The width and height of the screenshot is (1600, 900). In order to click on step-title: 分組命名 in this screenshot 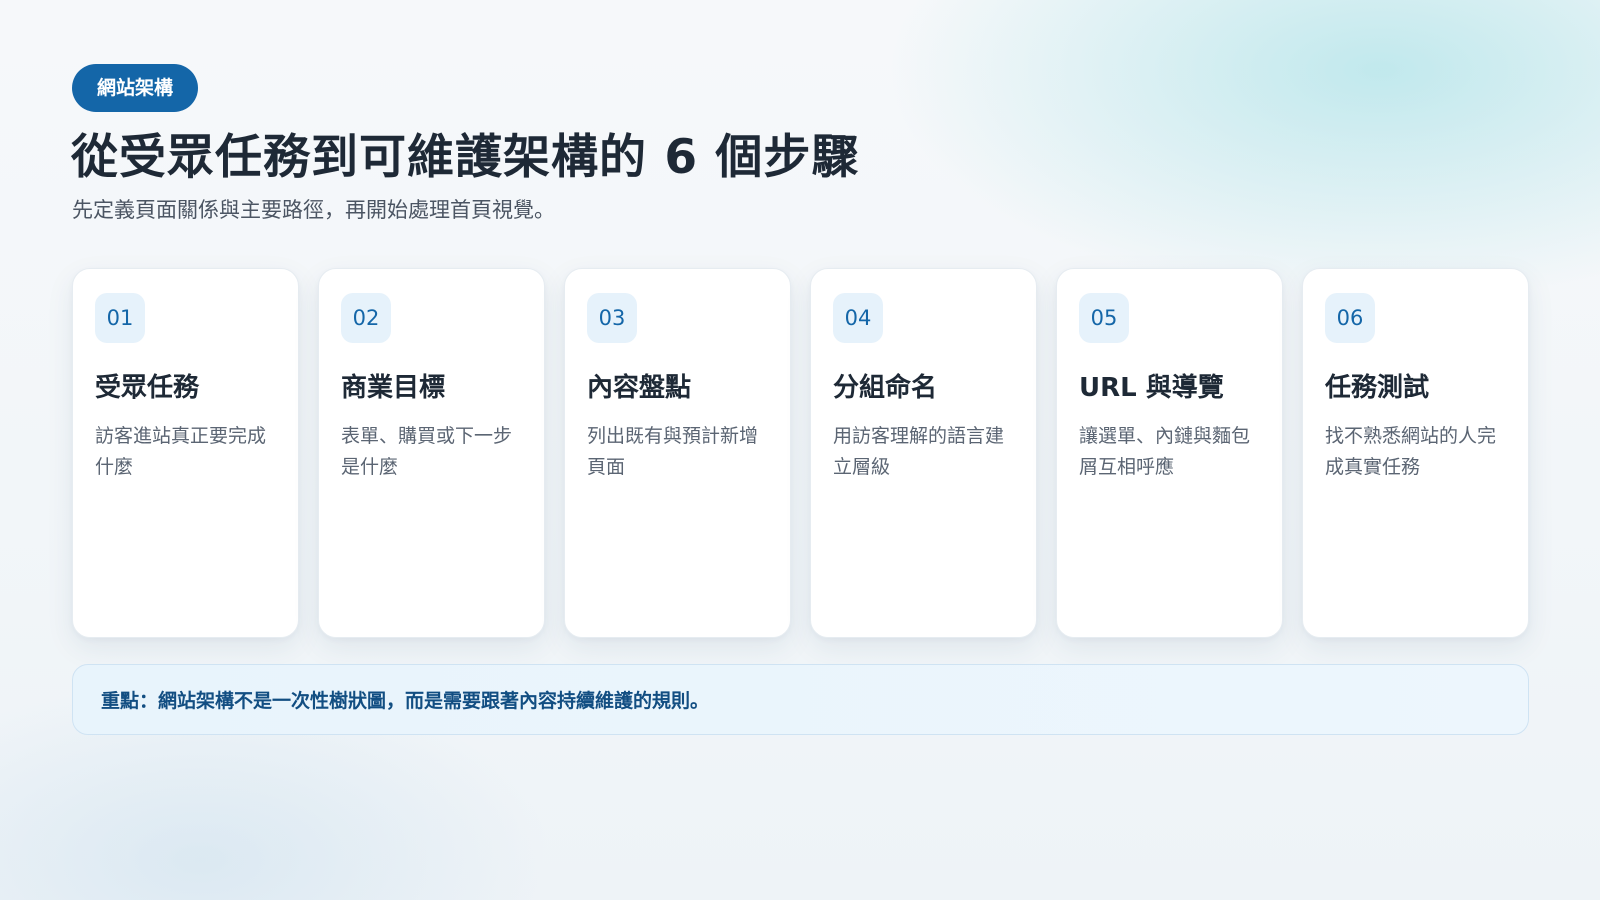, I will do `click(885, 388)`.